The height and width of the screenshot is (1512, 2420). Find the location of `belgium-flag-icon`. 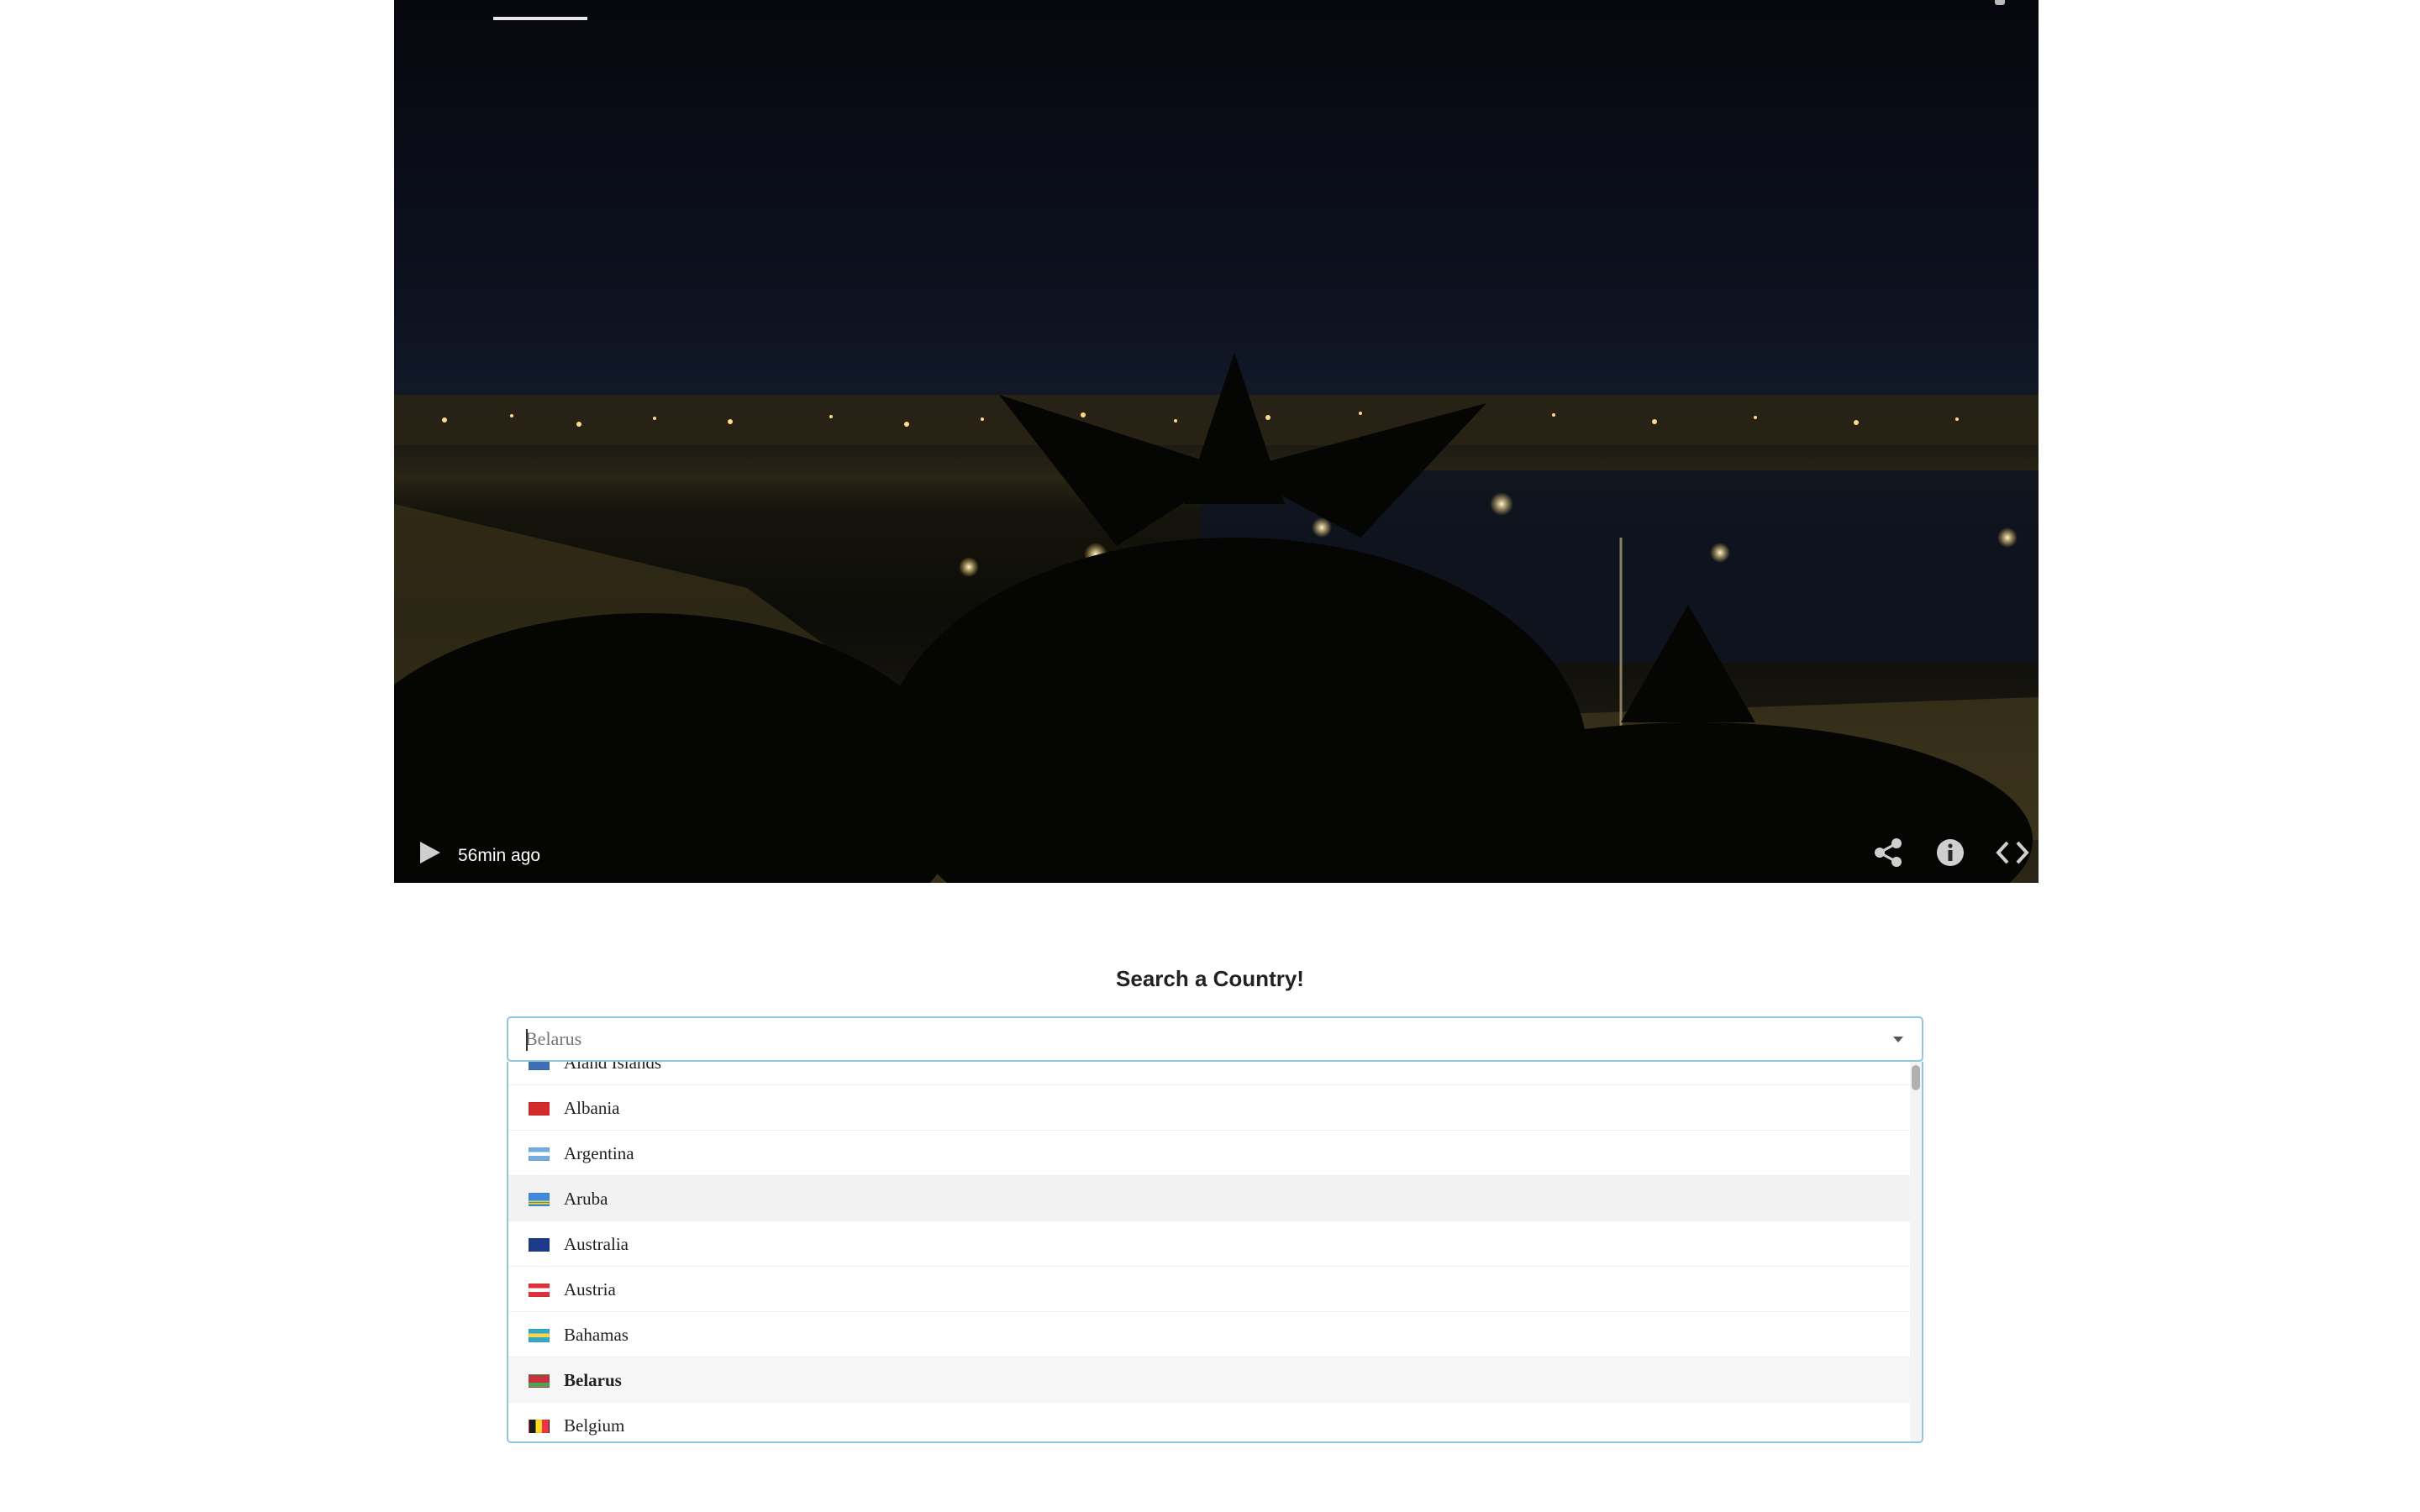

belgium-flag-icon is located at coordinates (539, 1426).